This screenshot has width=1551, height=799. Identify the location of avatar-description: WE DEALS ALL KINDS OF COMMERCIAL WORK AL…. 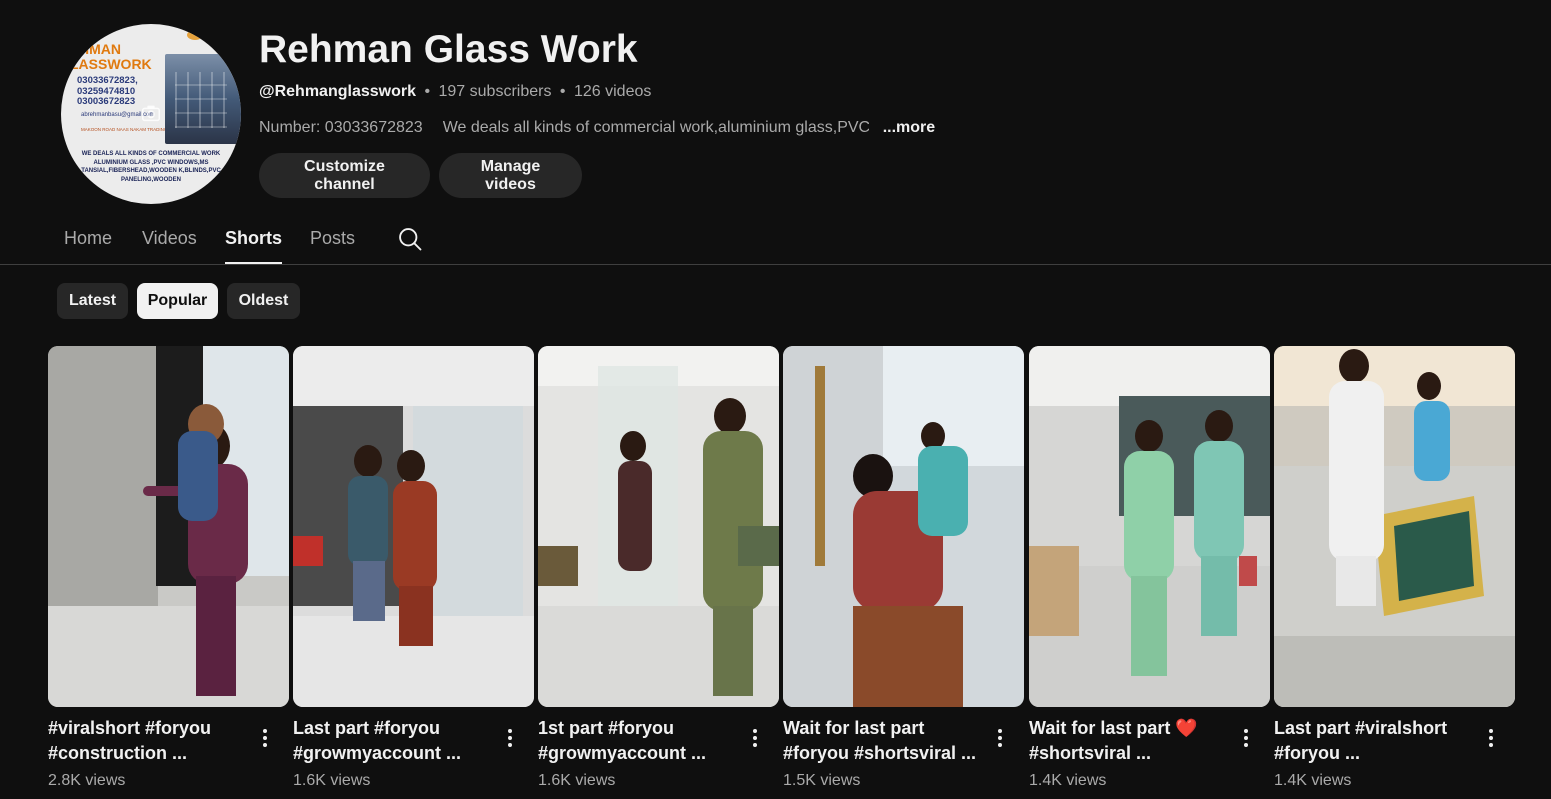
(151, 167).